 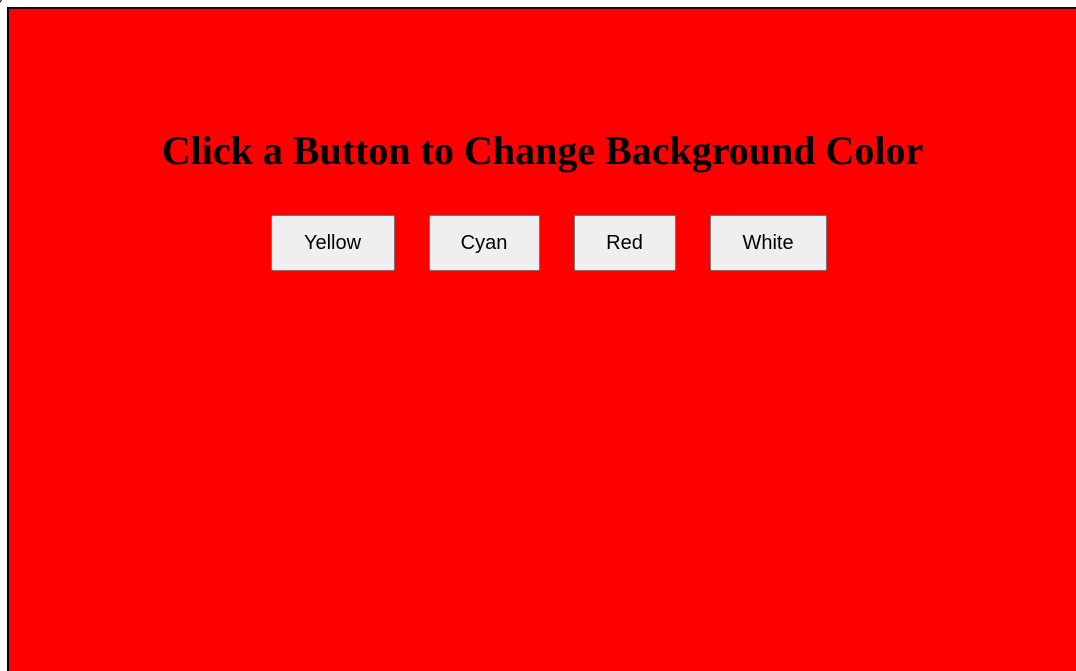 I want to click on yellow-button: Yellow, so click(x=332, y=243).